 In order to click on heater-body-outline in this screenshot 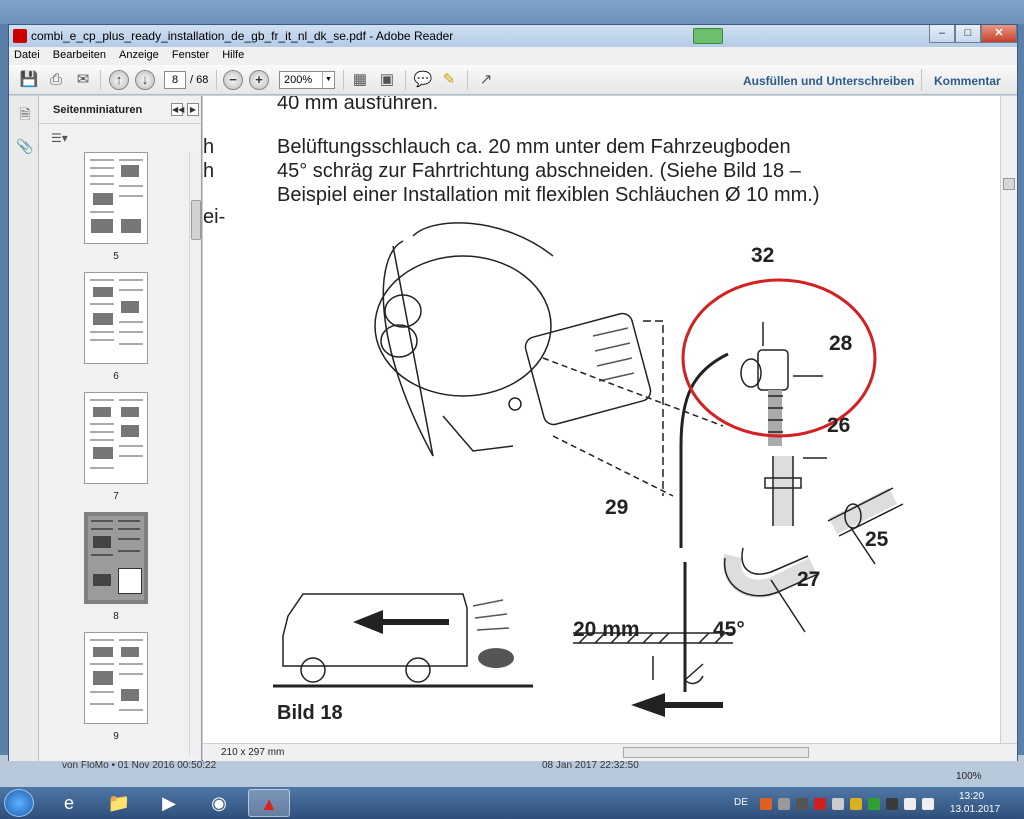, I will do `click(408, 348)`.